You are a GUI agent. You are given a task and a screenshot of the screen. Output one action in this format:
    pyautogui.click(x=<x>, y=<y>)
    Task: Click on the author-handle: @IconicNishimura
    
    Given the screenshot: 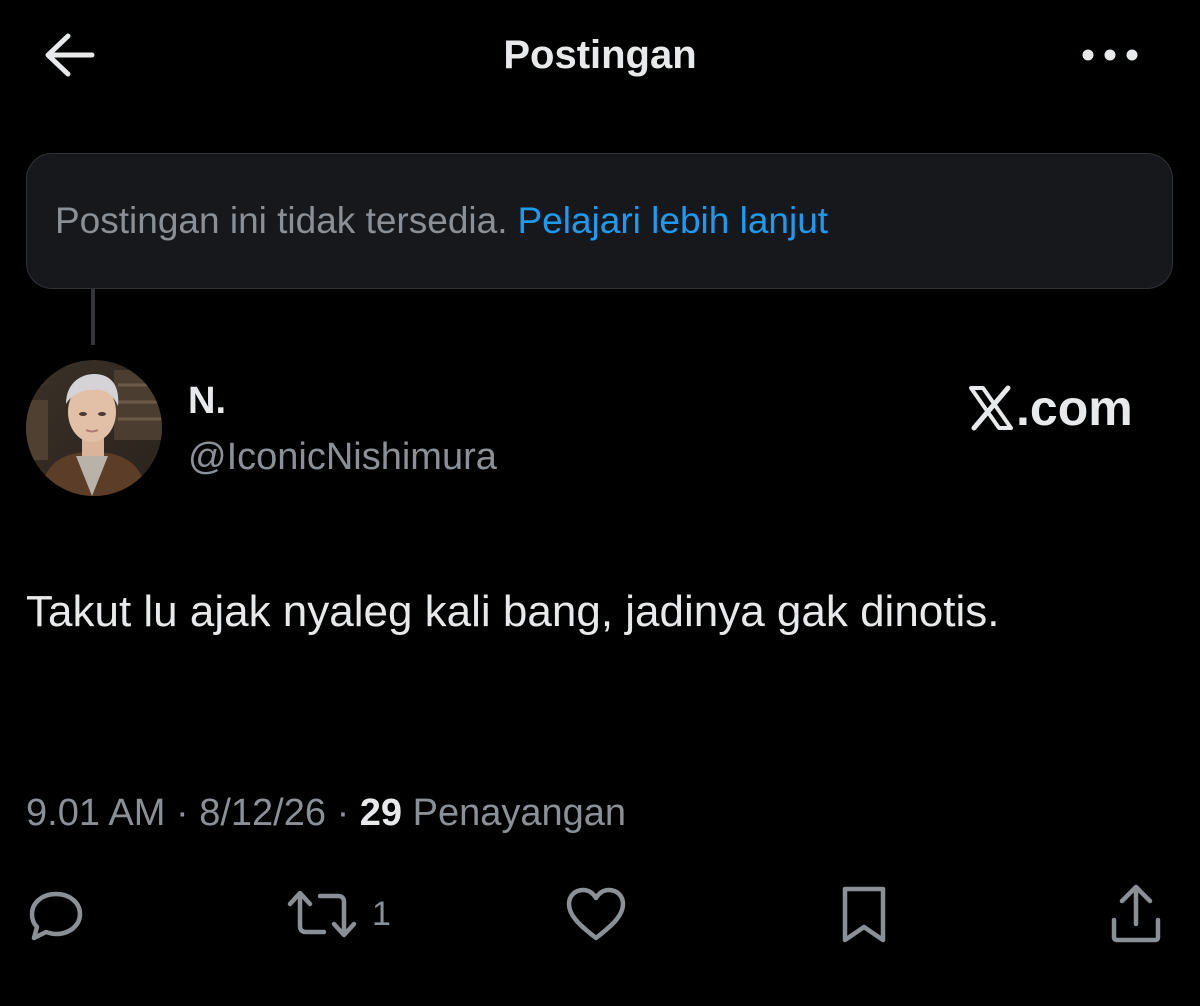 What is the action you would take?
    pyautogui.click(x=342, y=457)
    